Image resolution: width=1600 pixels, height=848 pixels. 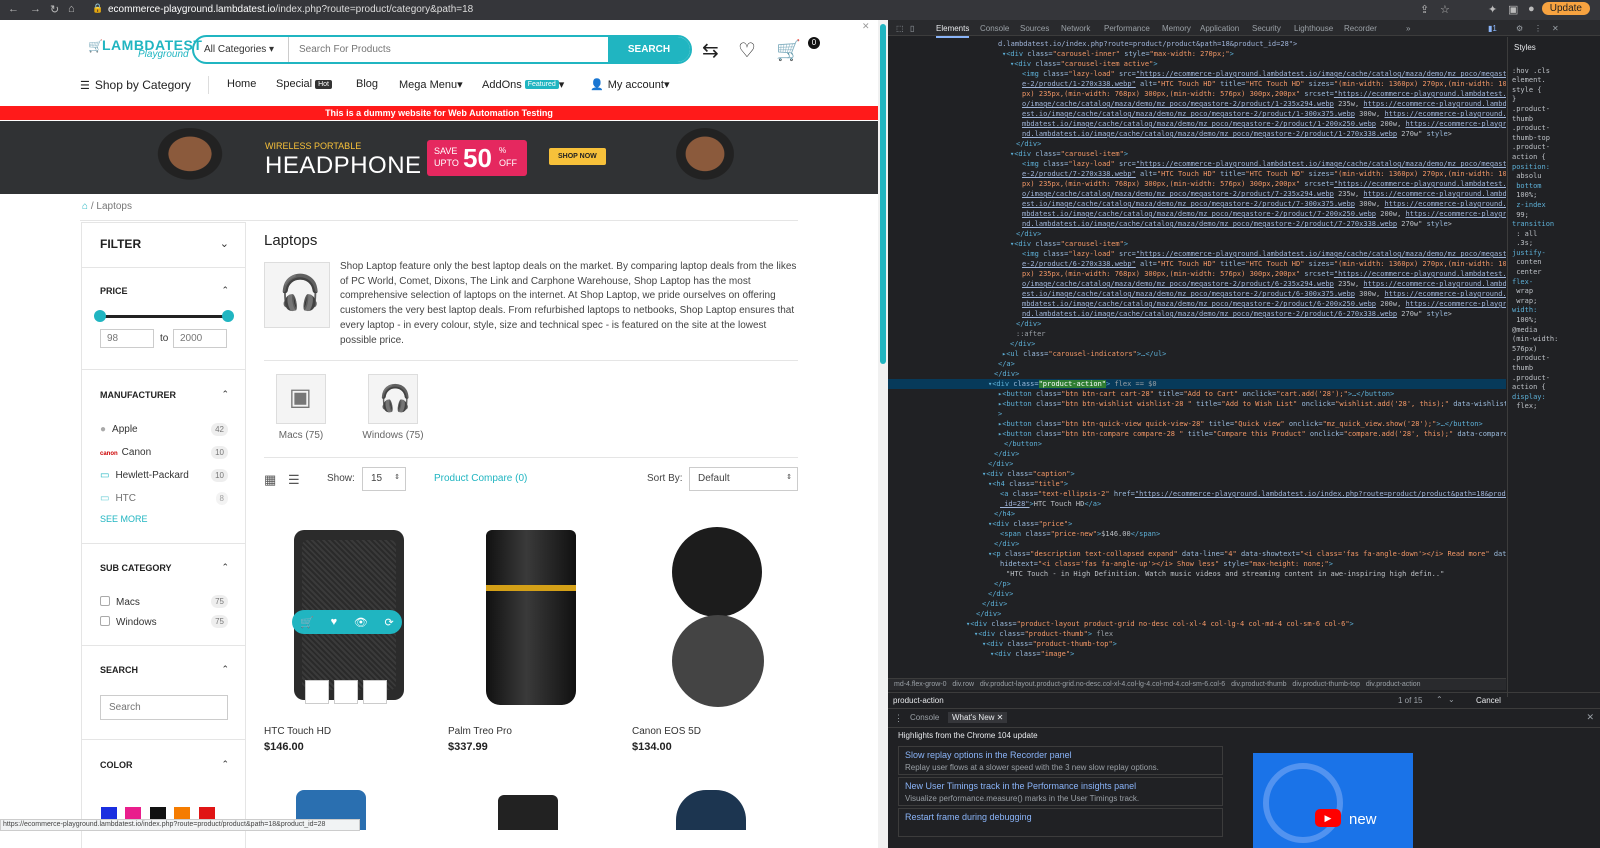 I want to click on subcategory-windows-image: 🎧, so click(x=393, y=399).